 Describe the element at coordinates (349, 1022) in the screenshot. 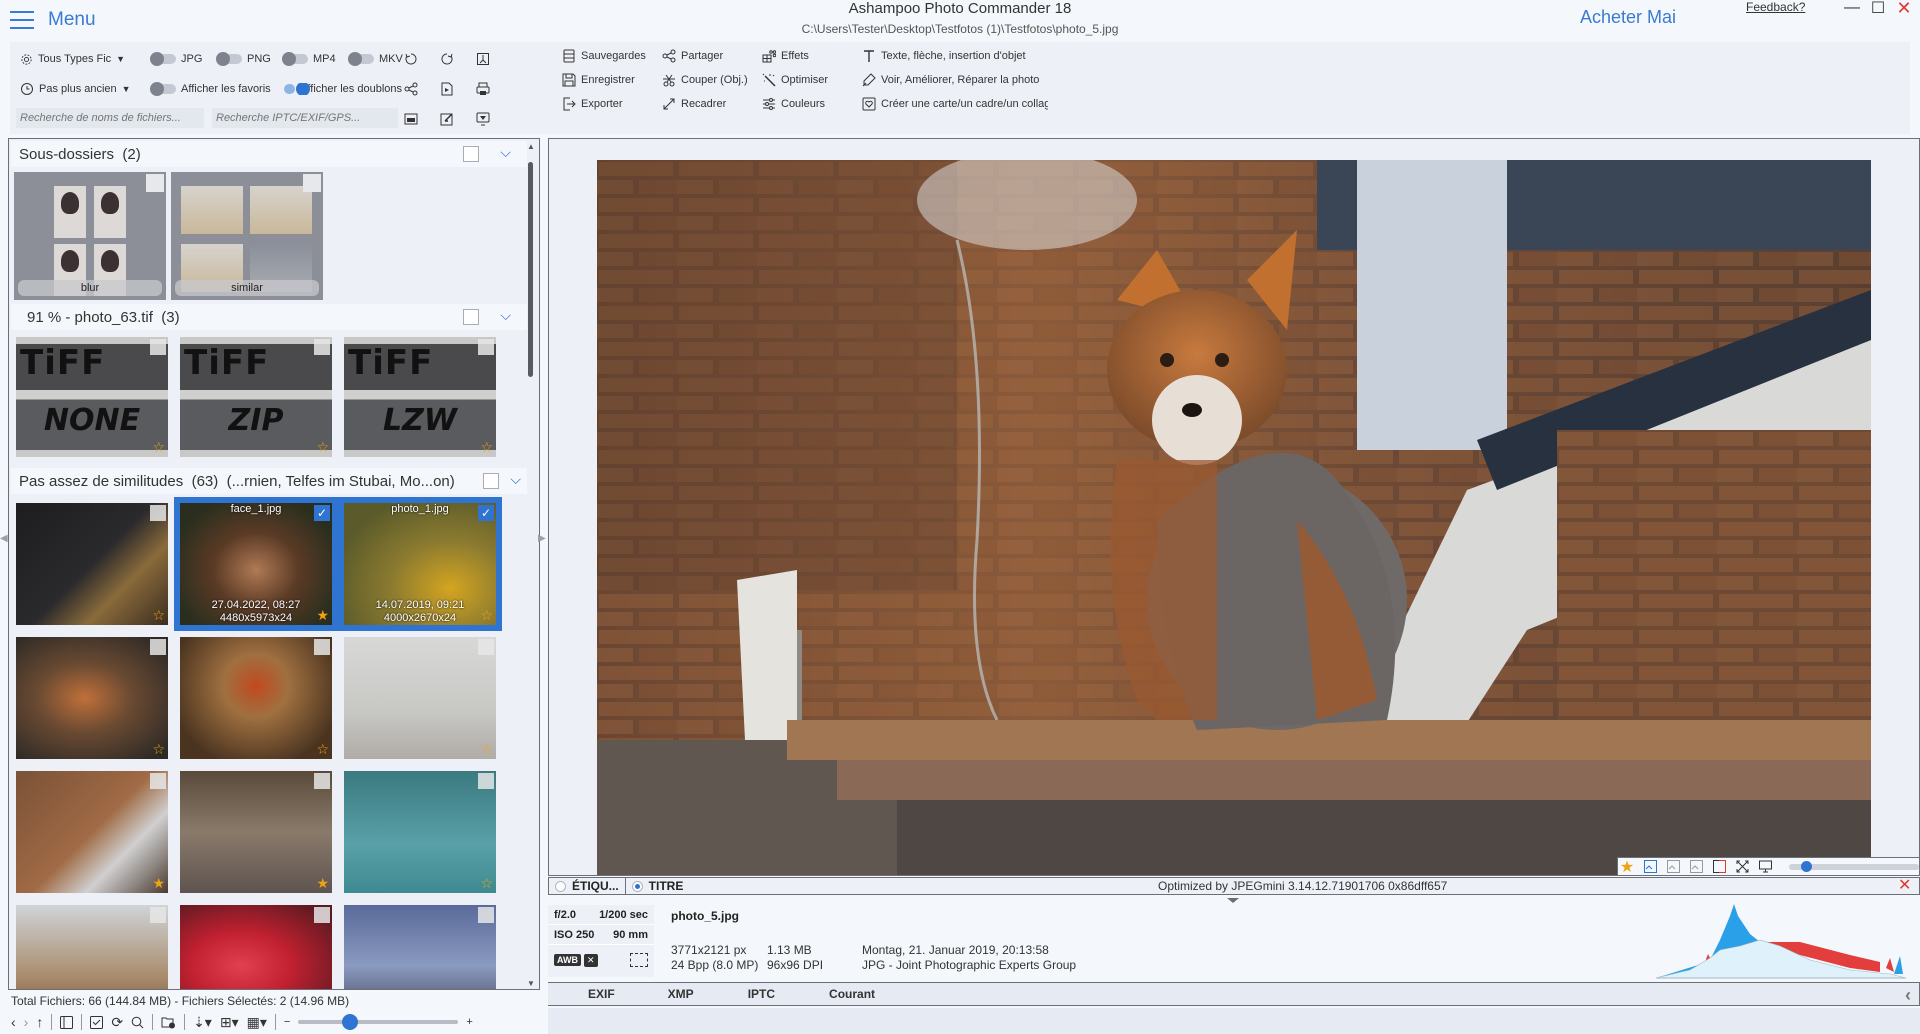

I see `thumbnail-size-knob` at that location.